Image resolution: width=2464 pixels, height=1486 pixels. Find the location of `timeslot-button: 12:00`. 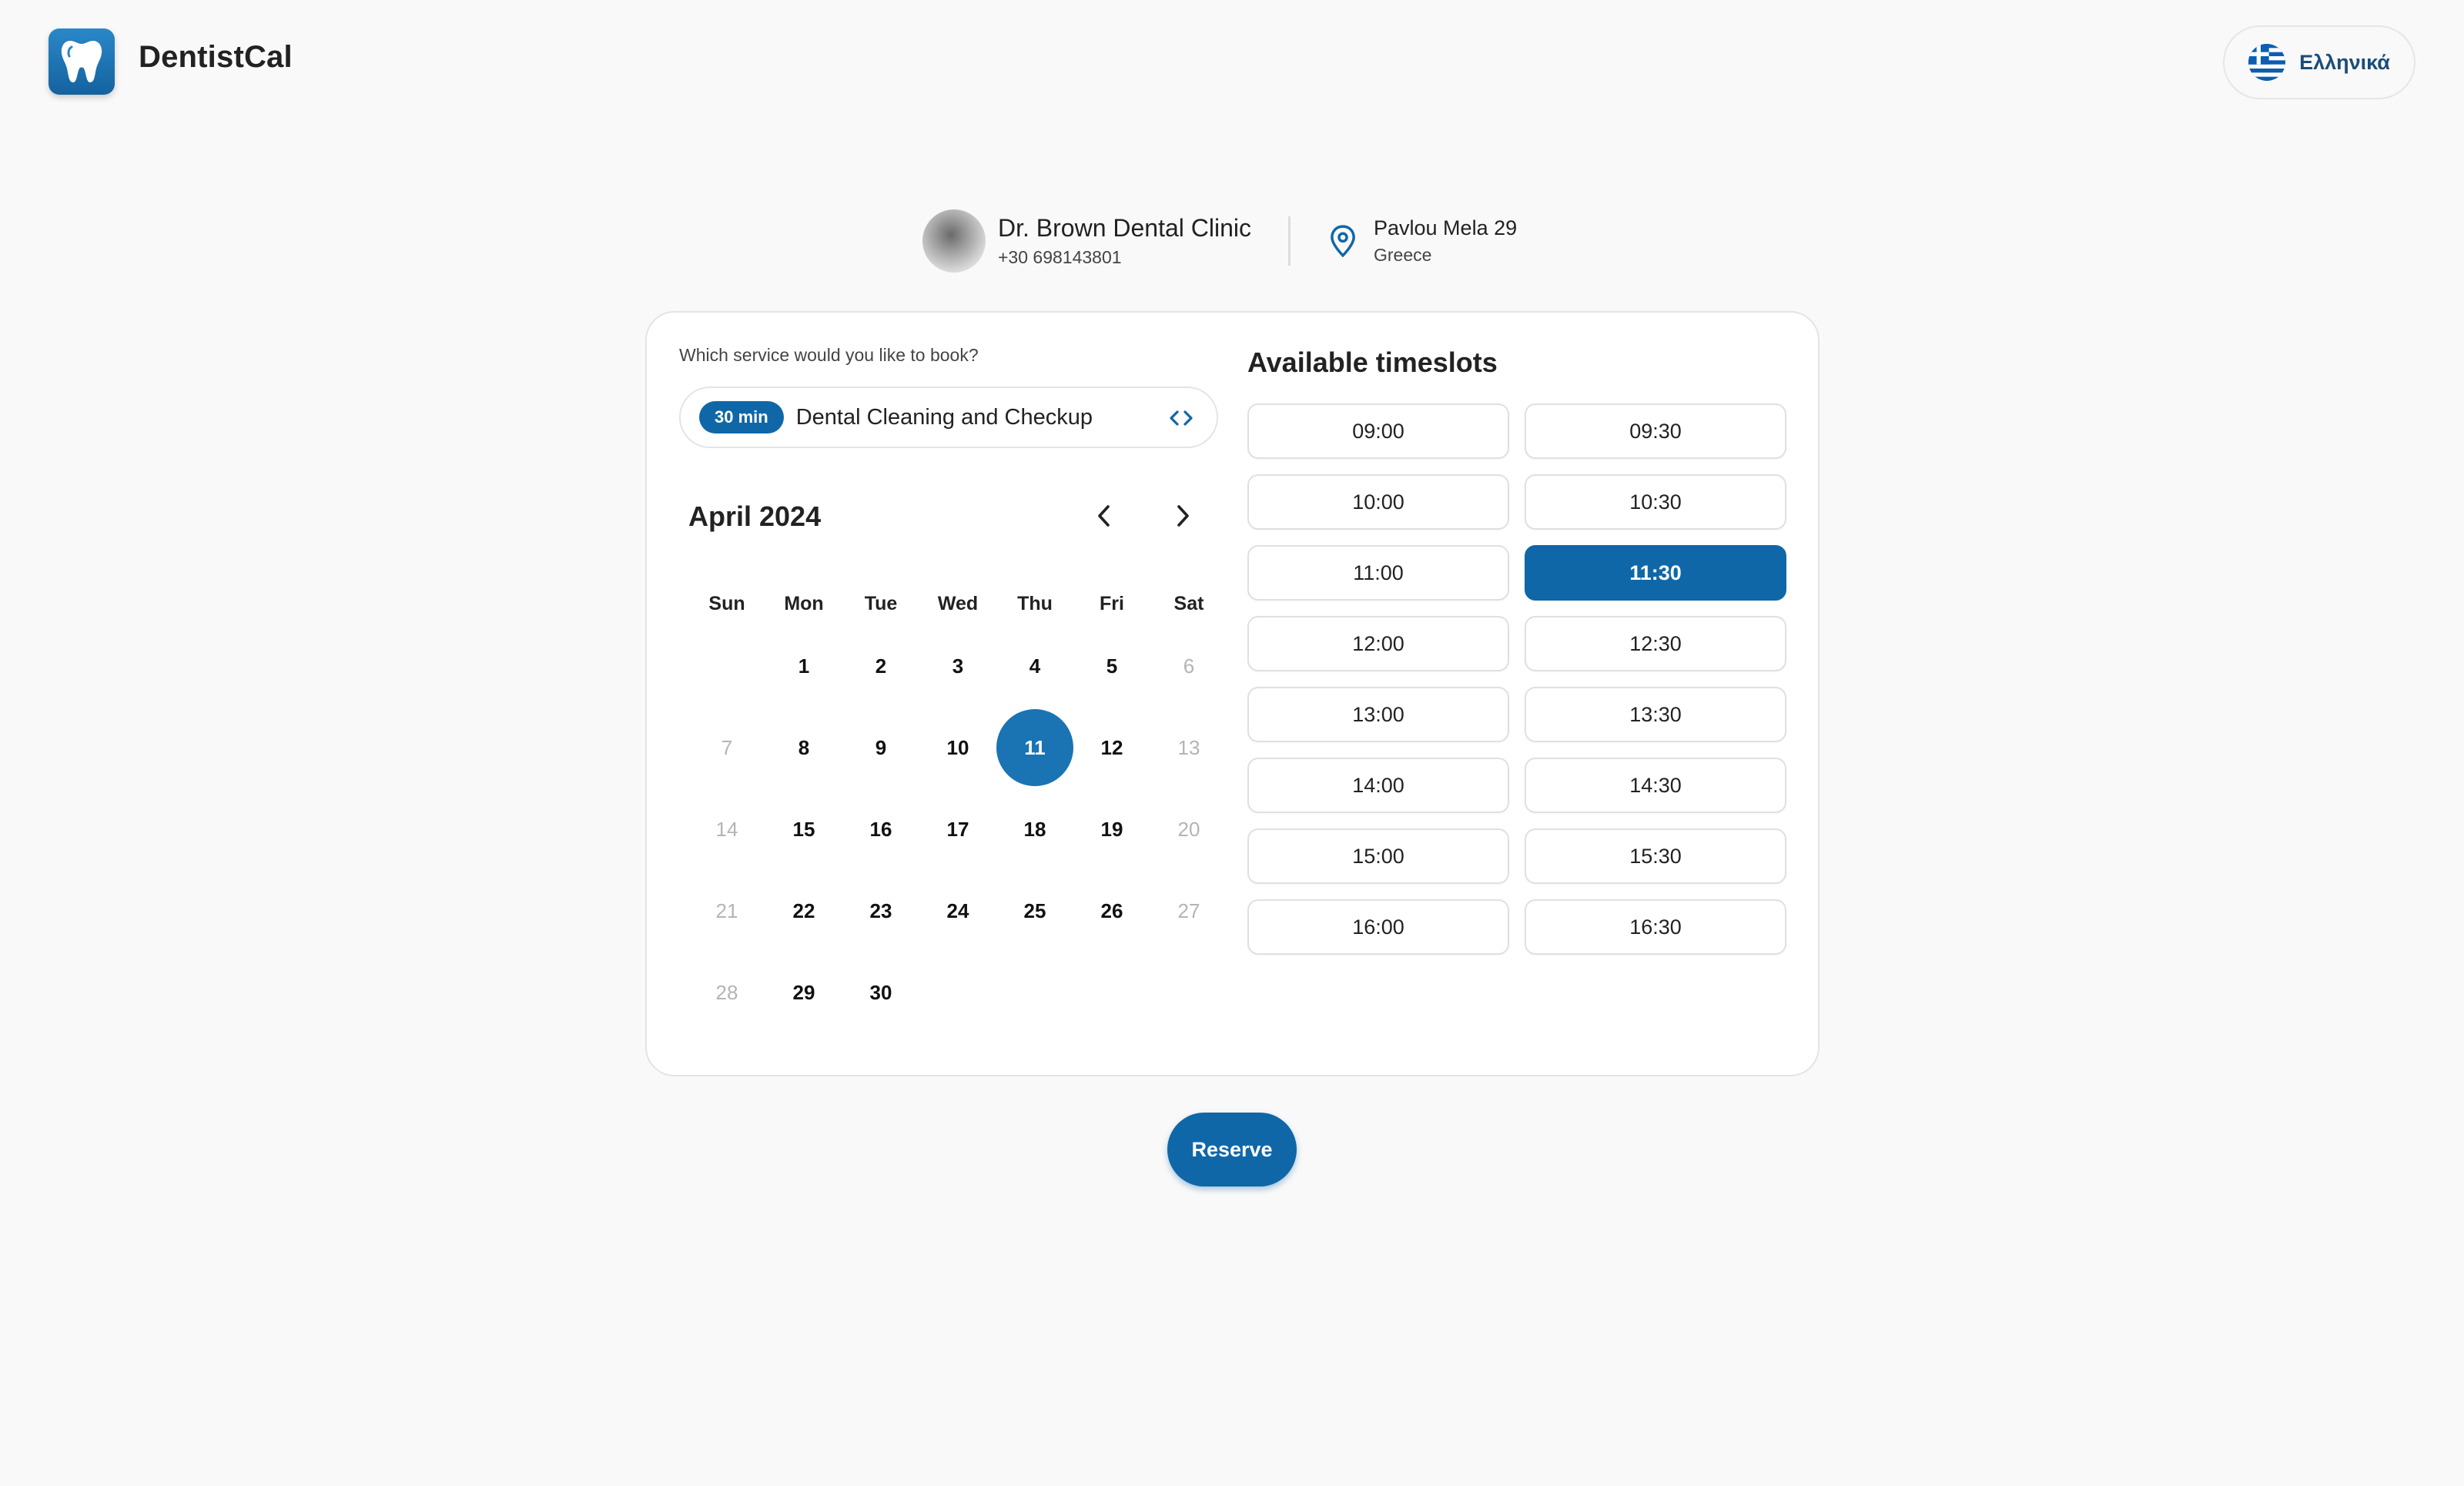

timeslot-button: 12:00 is located at coordinates (1378, 643).